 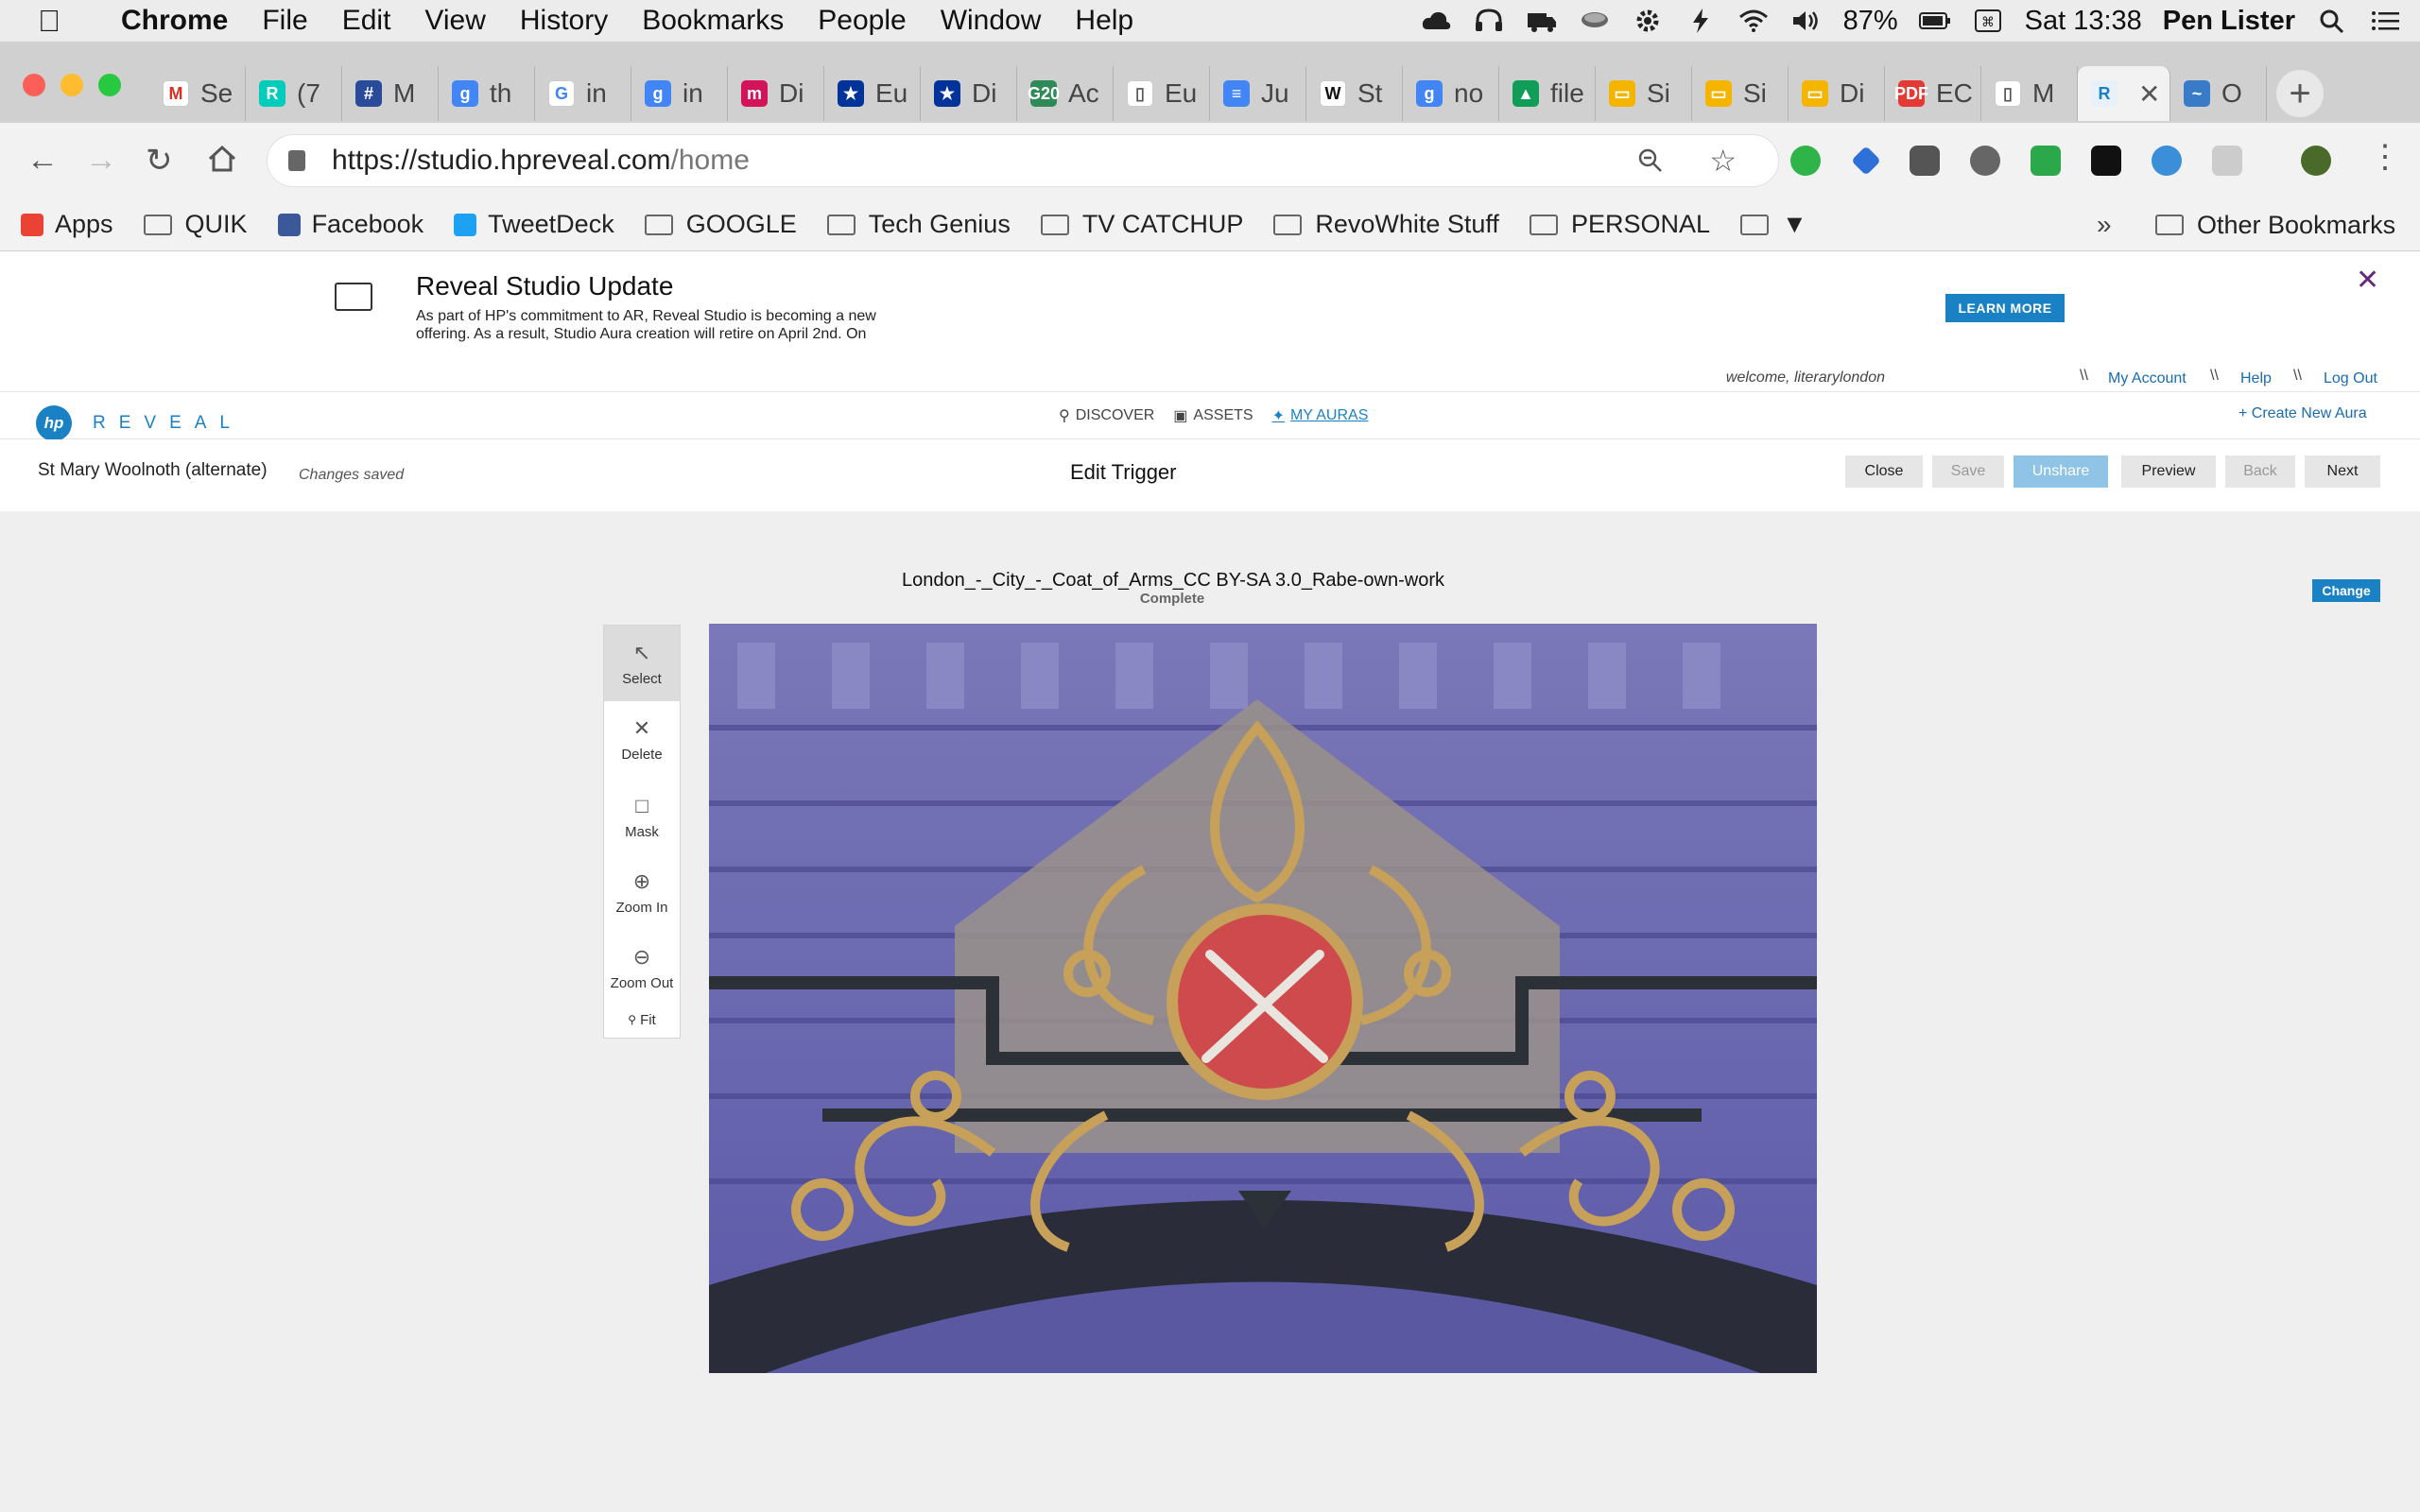 What do you see at coordinates (195, 224) in the screenshot?
I see `bookmark-item: QUIK` at bounding box center [195, 224].